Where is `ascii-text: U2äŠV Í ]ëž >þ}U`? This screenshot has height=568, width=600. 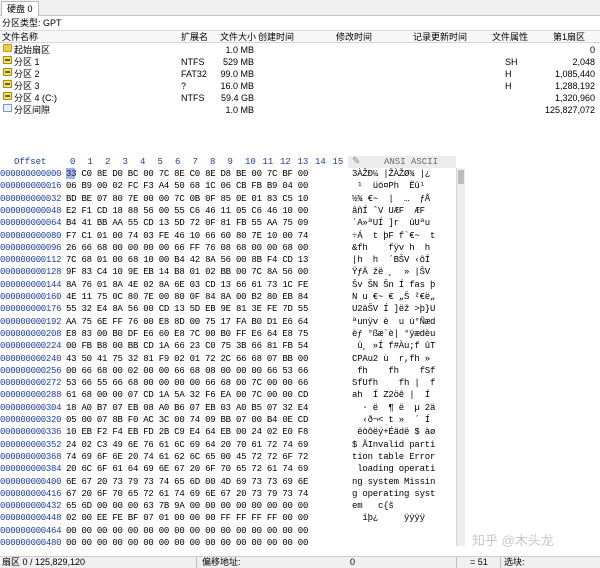 ascii-text: U2äŠV Í ]ëž >þ}U is located at coordinates (393, 309).